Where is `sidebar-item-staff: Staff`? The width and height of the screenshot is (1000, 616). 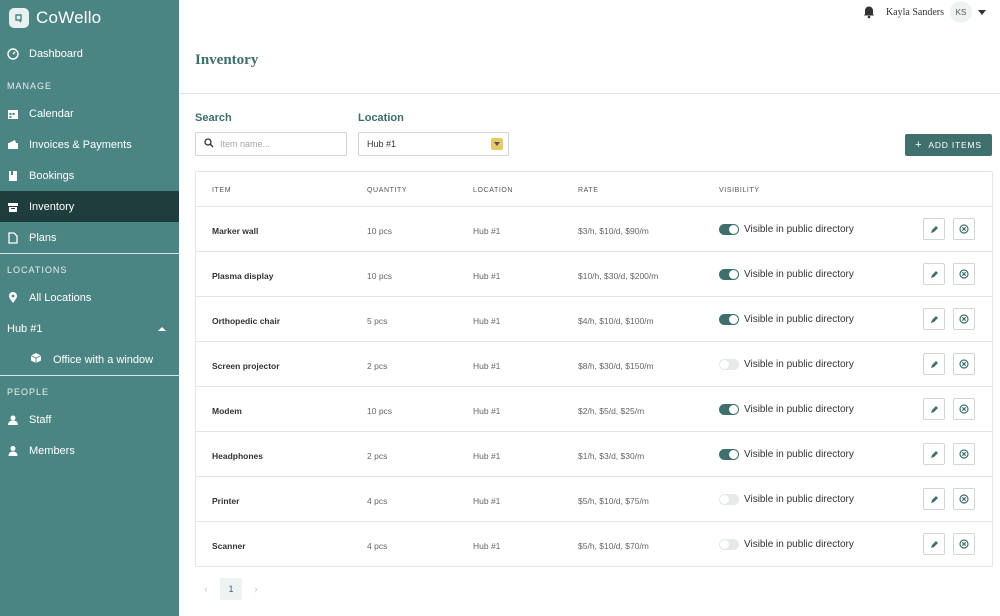 sidebar-item-staff: Staff is located at coordinates (89, 419).